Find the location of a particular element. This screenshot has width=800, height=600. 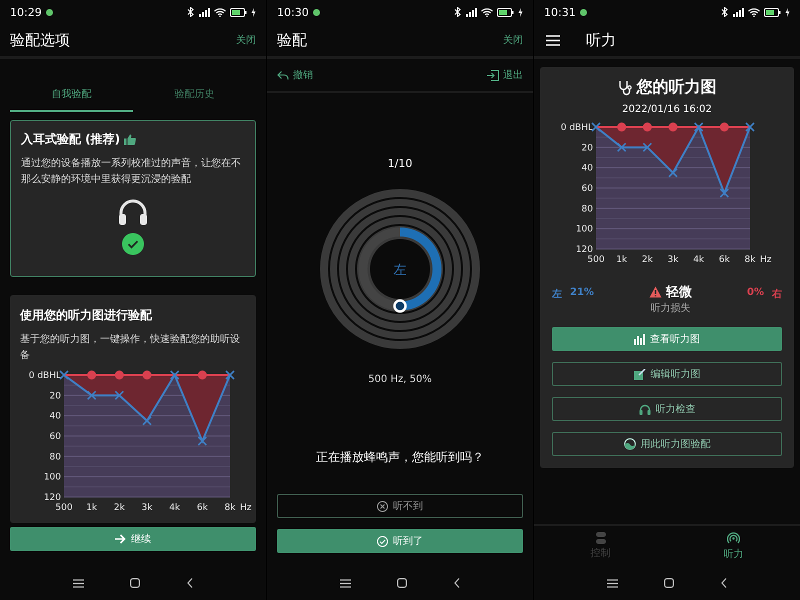

status-time: 10:29 is located at coordinates (26, 12).